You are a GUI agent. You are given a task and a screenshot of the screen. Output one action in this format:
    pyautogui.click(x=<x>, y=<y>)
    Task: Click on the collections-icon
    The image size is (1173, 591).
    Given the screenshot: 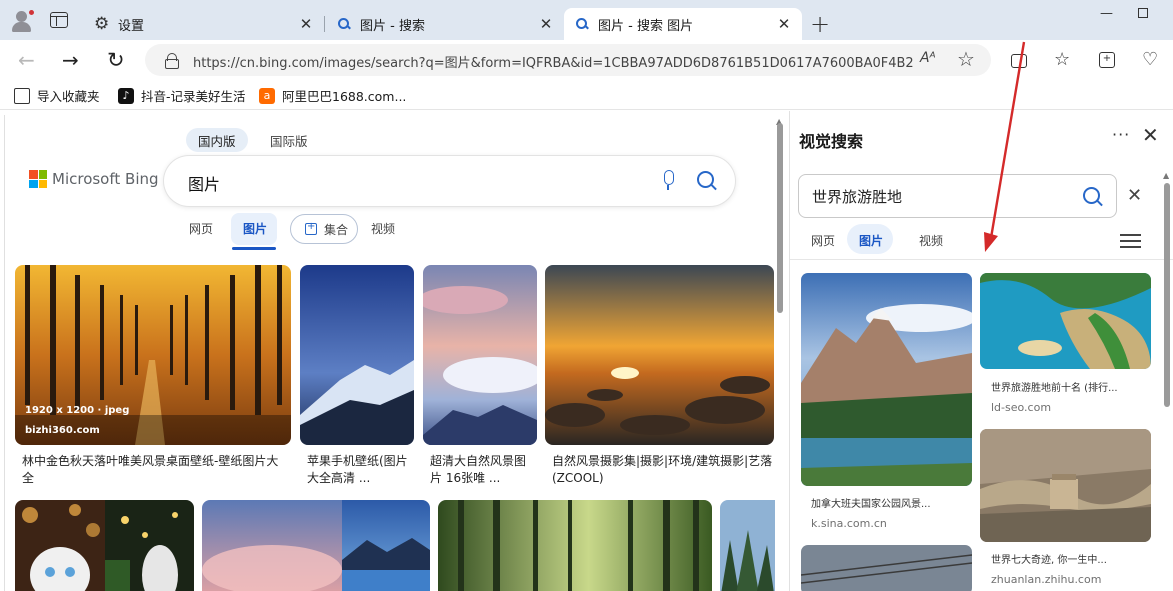 What is the action you would take?
    pyautogui.click(x=311, y=228)
    